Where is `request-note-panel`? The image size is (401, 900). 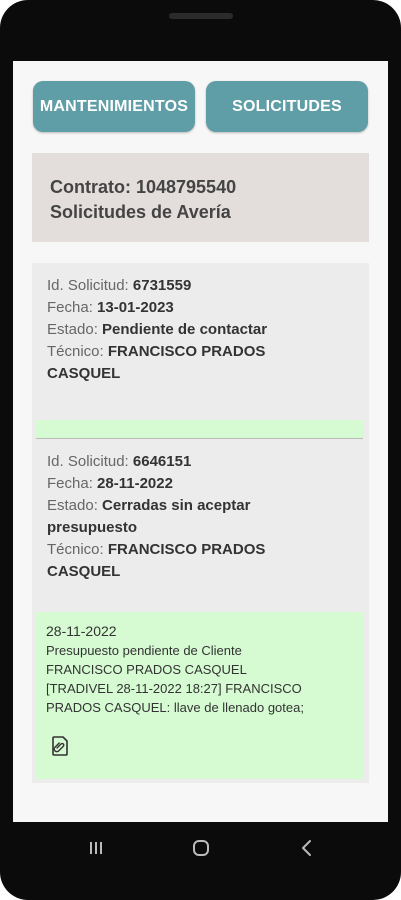 request-note-panel is located at coordinates (199, 429).